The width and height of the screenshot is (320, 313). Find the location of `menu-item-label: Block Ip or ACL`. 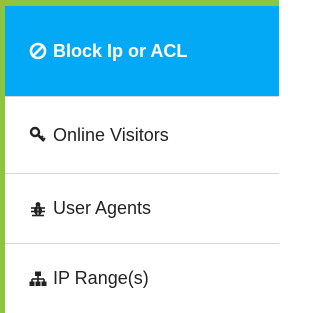

menu-item-label: Block Ip or ACL is located at coordinates (120, 50).